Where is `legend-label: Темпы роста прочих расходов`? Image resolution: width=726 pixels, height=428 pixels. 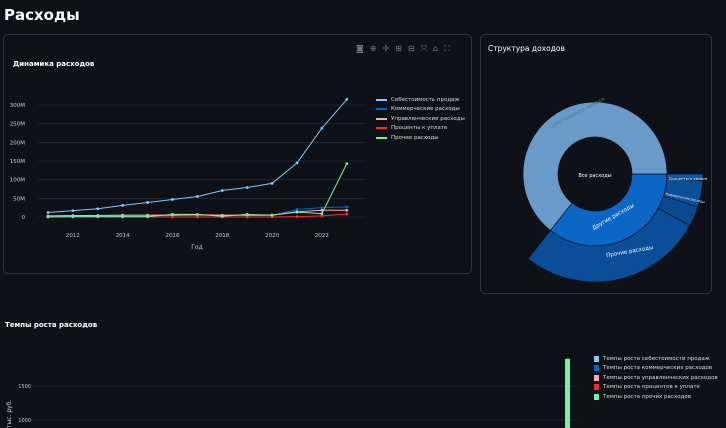 legend-label: Темпы роста прочих расходов is located at coordinates (647, 396).